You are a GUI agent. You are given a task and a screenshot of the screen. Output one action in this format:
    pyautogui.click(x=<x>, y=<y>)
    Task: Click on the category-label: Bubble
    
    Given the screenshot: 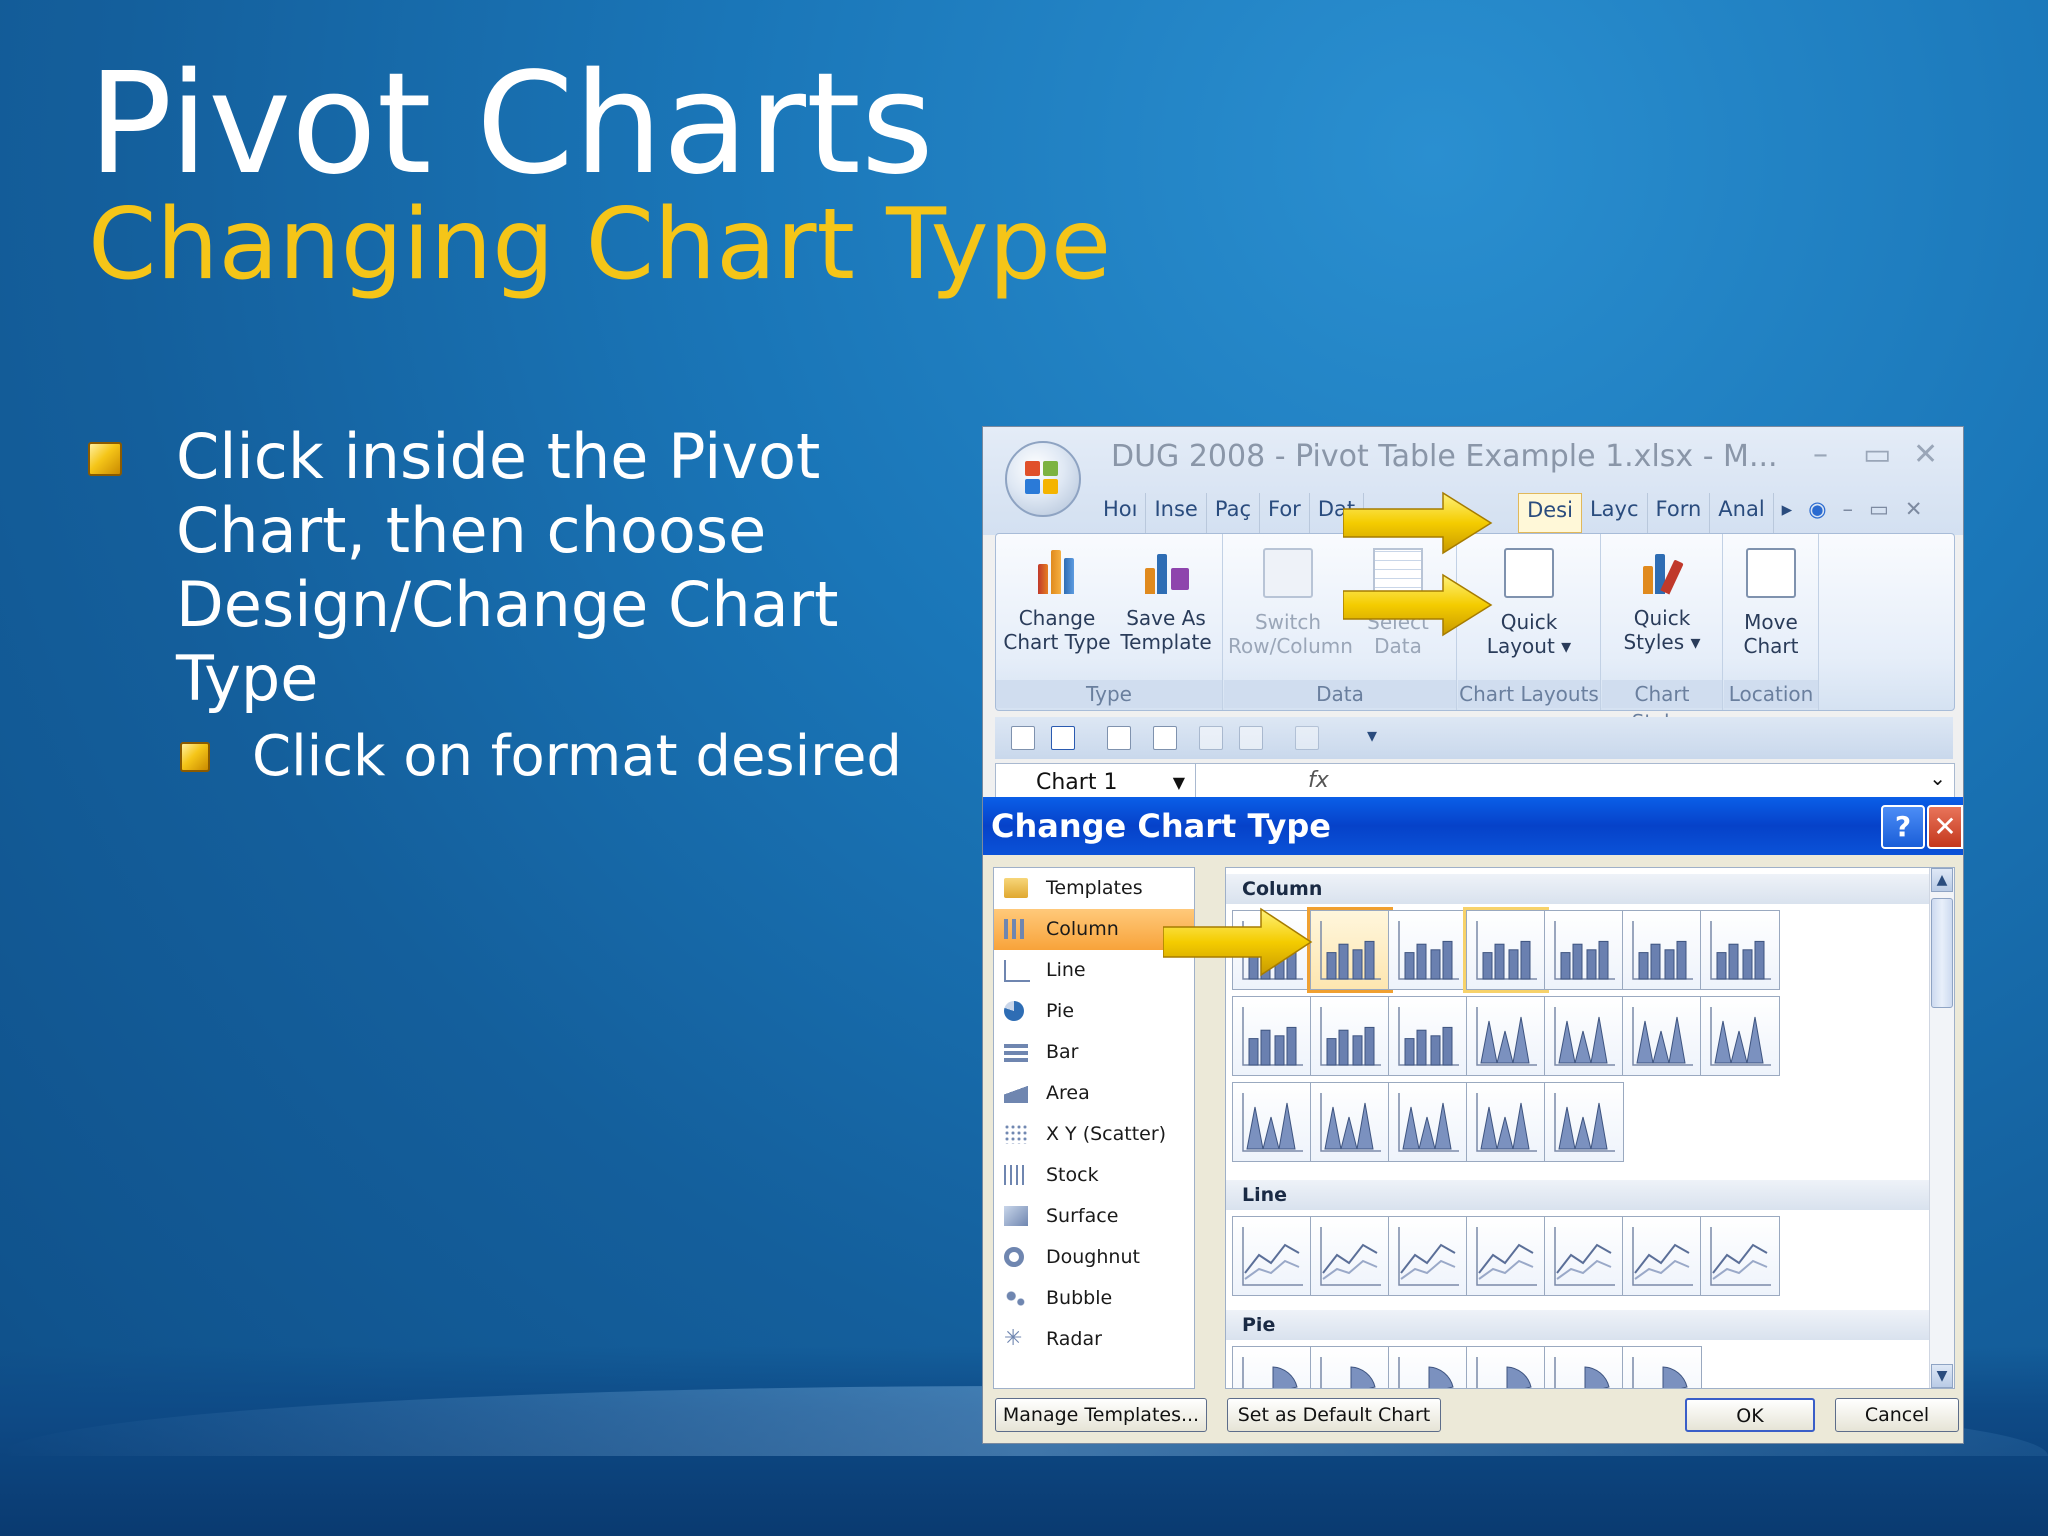 What is the action you would take?
    pyautogui.click(x=1079, y=1298)
    